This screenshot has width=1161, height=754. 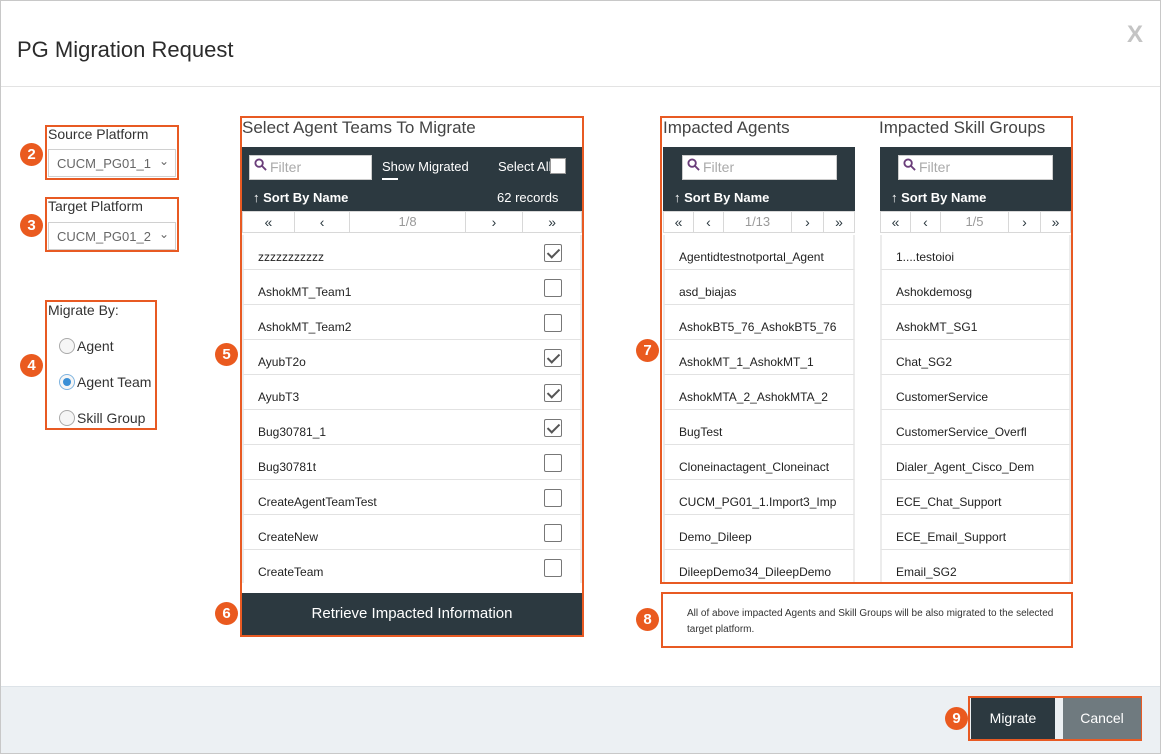 What do you see at coordinates (163, 161) in the screenshot?
I see `chevron-down-icon: ⌄` at bounding box center [163, 161].